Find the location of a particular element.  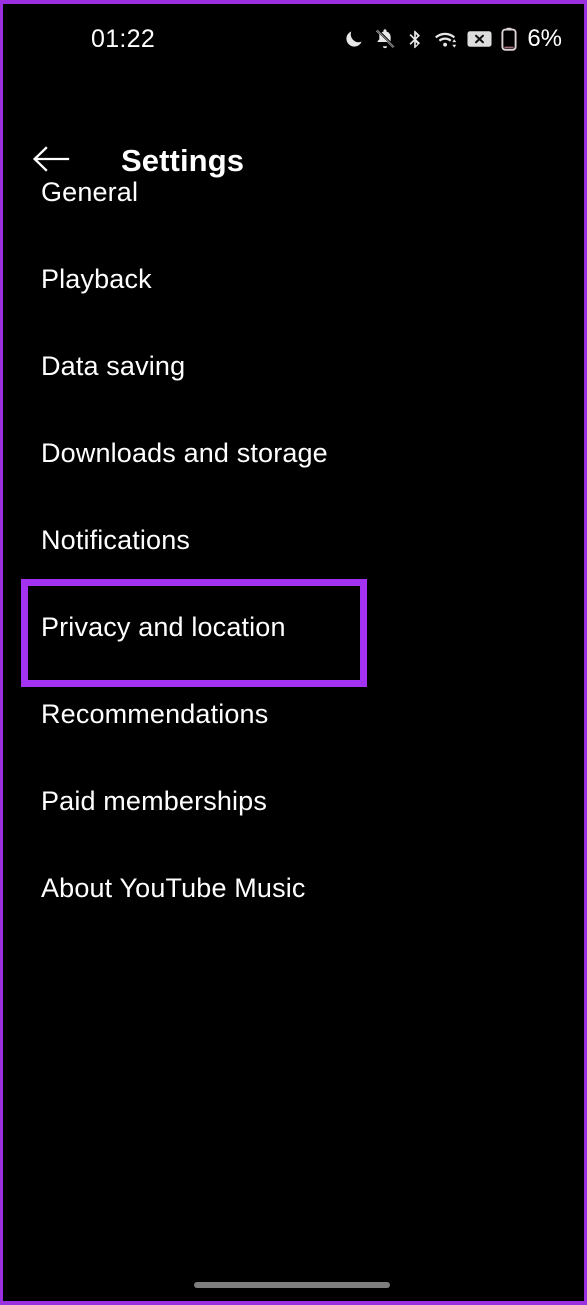

settings-item-playback: Playback is located at coordinates (293, 279).